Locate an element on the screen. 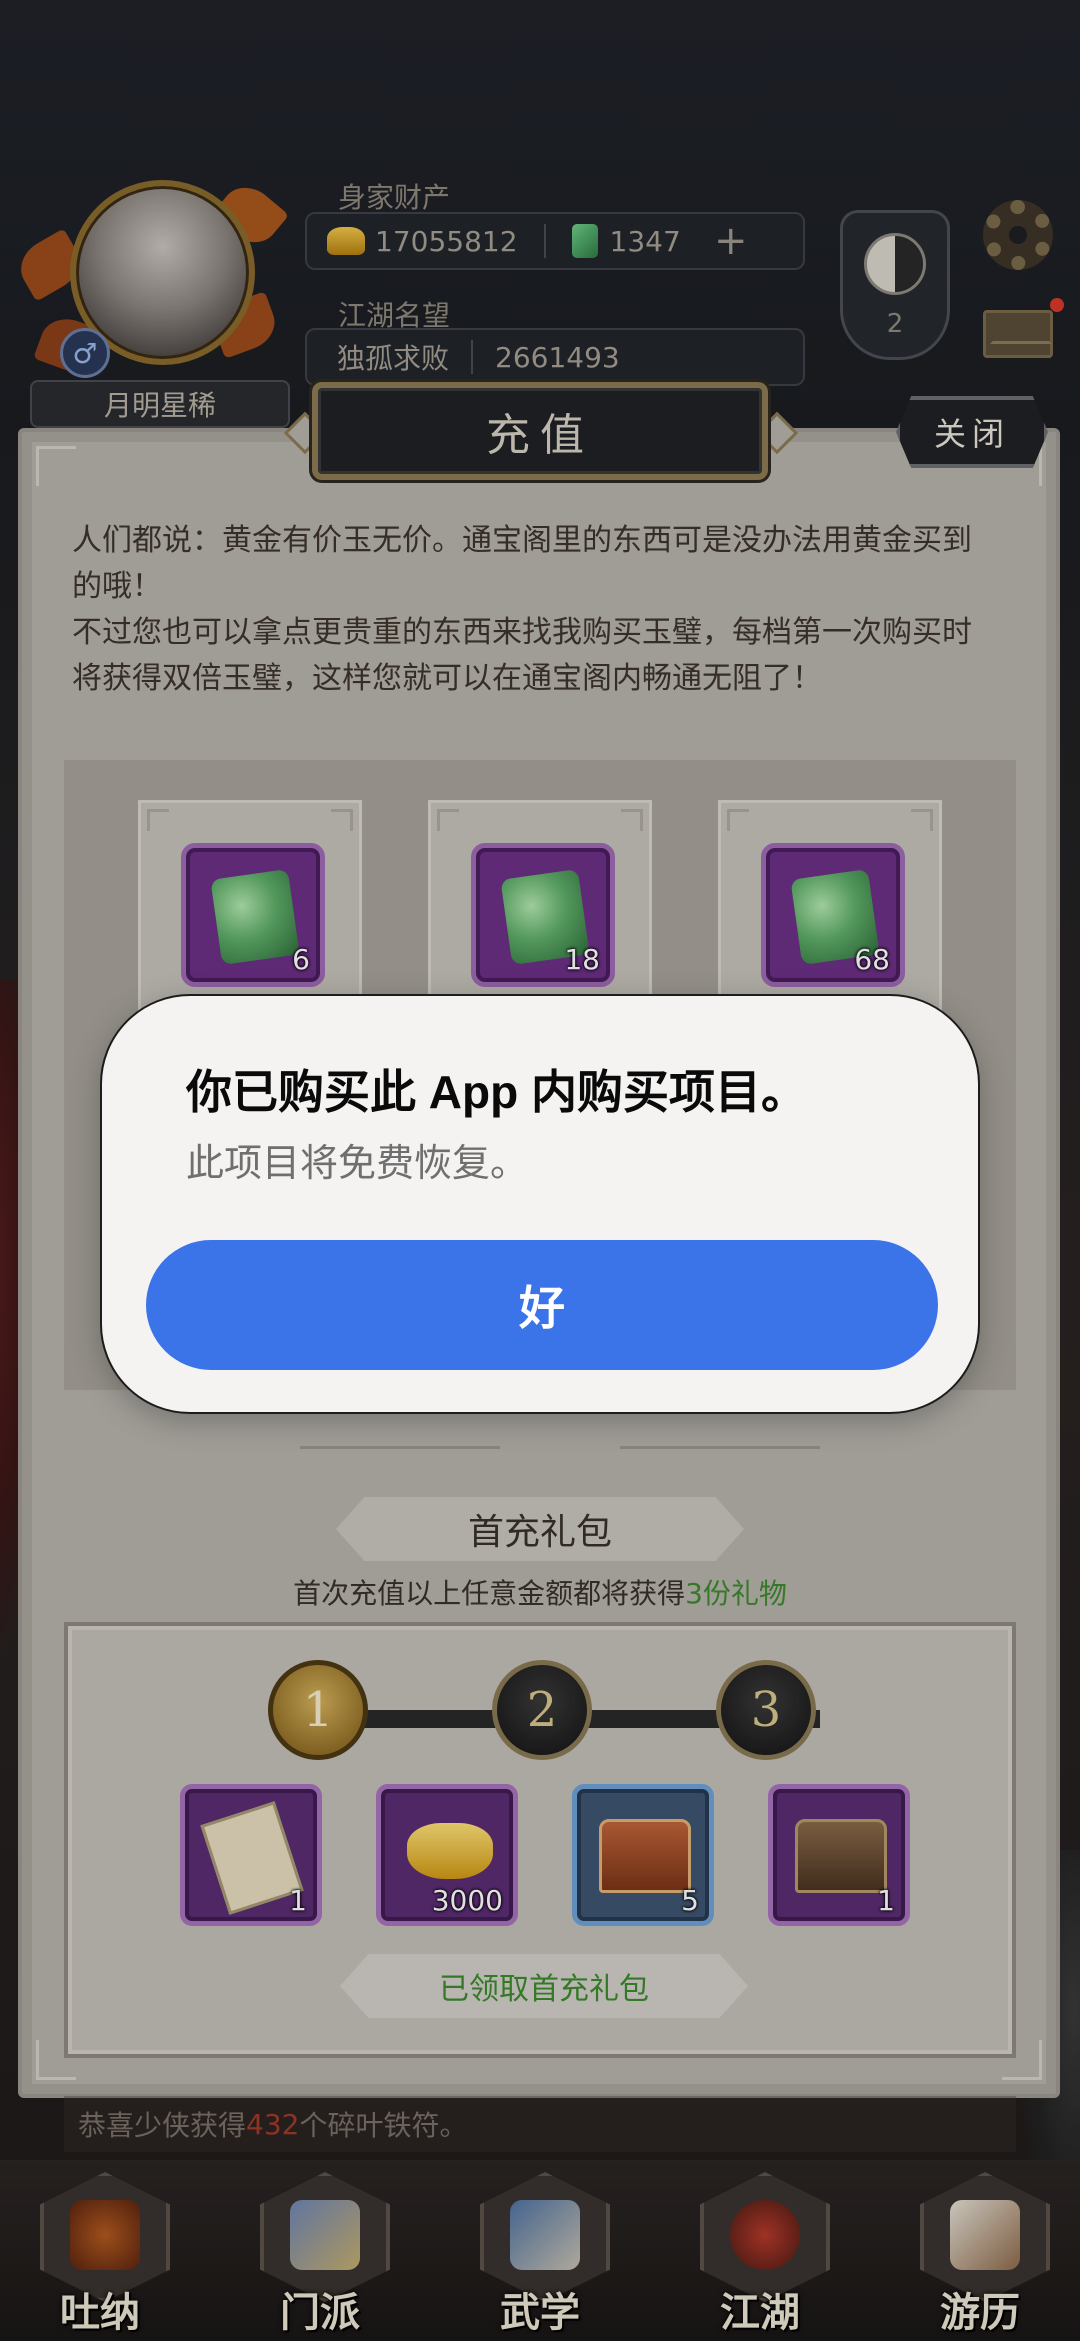 The width and height of the screenshot is (1080, 2341). alert-message: 此项目将免费恢复。 is located at coordinates (357, 1164).